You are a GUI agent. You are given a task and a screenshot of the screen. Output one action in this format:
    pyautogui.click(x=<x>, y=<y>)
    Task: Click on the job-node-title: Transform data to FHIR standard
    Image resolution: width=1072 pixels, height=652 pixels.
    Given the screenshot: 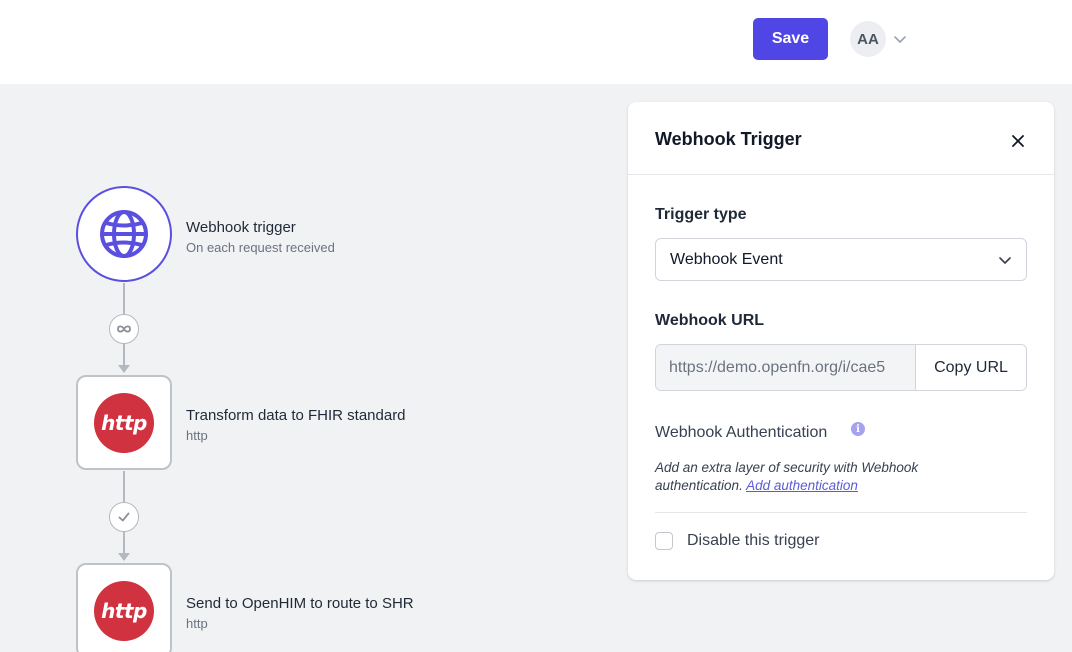 What is the action you would take?
    pyautogui.click(x=296, y=415)
    